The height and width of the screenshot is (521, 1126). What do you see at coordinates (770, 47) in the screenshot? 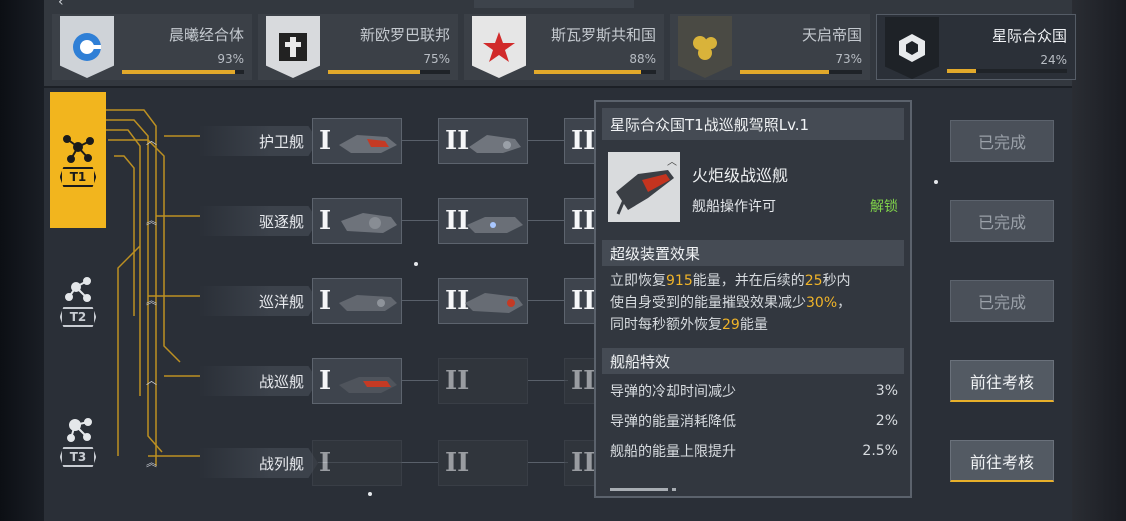
I see `faction-tab-apocalypse: 天启帝国 73%` at bounding box center [770, 47].